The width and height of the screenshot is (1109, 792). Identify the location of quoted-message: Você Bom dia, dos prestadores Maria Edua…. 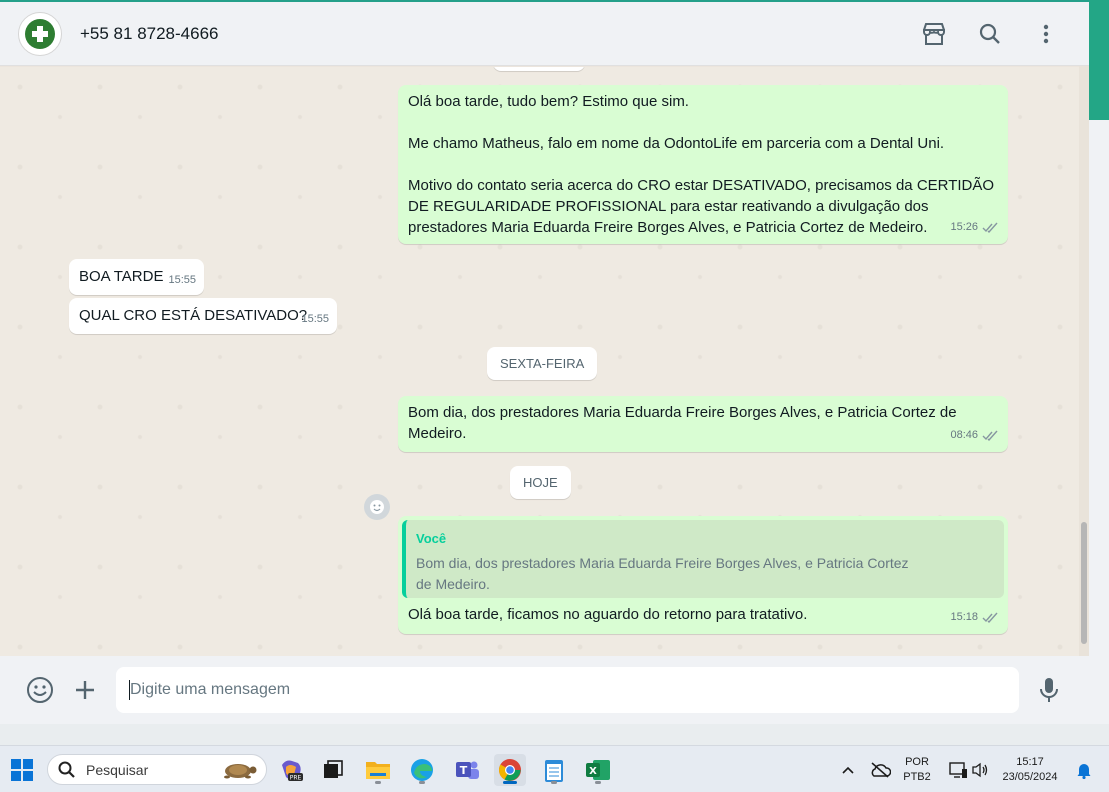
(703, 559).